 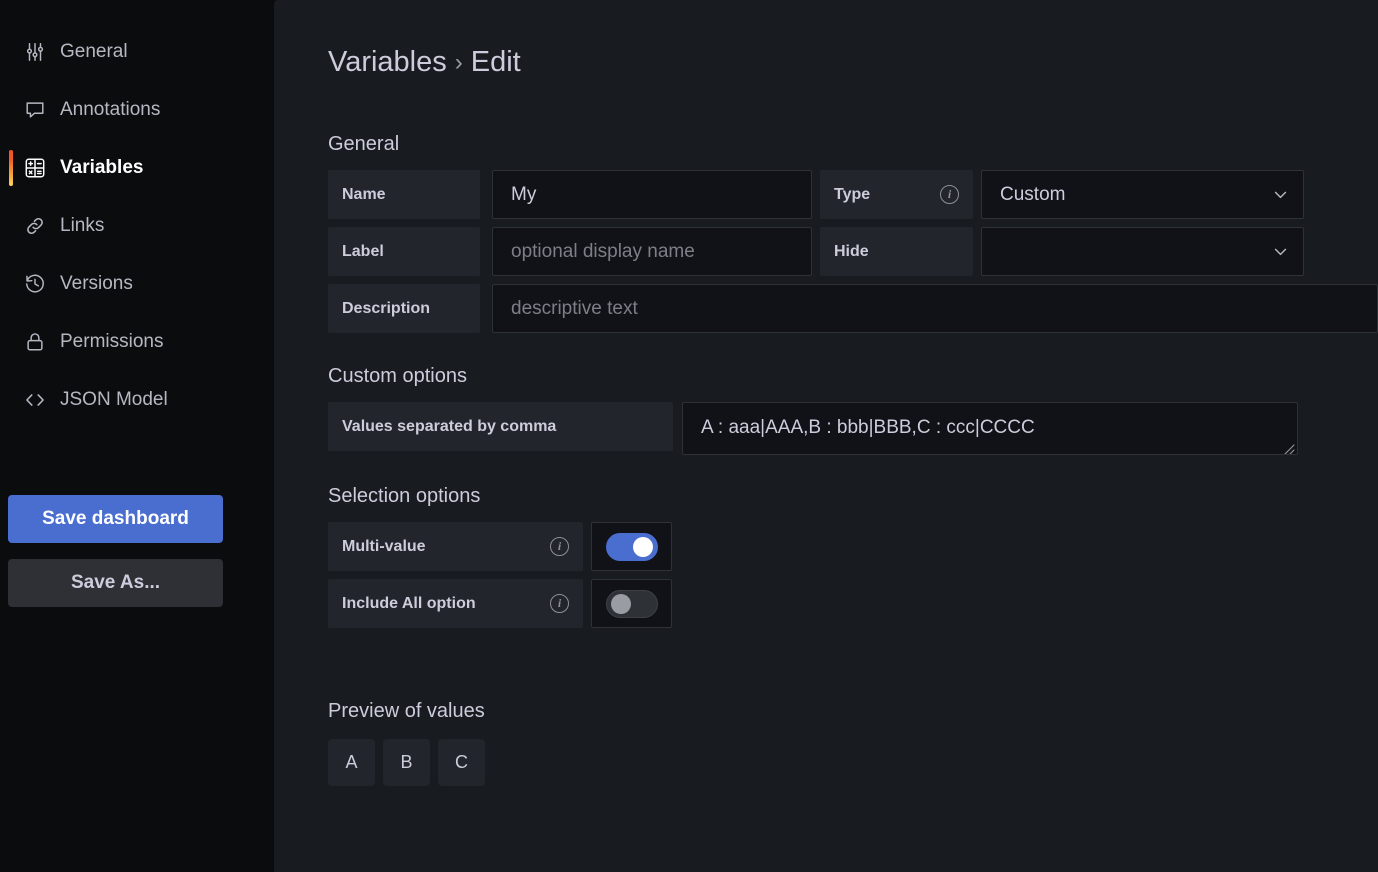 I want to click on preview-section: Preview of values A B C, so click(x=853, y=743).